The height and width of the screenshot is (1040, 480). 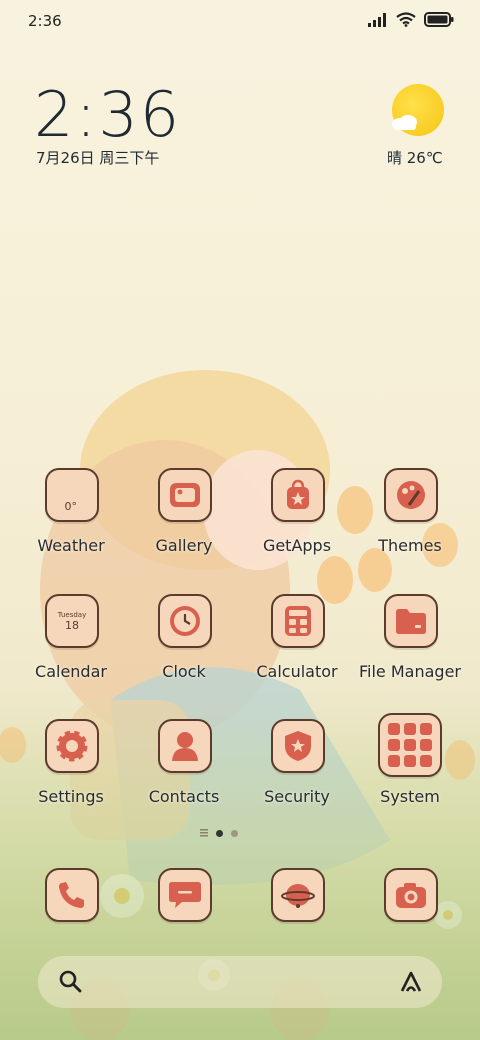 I want to click on app-weather: 0° Weather, so click(x=71, y=518).